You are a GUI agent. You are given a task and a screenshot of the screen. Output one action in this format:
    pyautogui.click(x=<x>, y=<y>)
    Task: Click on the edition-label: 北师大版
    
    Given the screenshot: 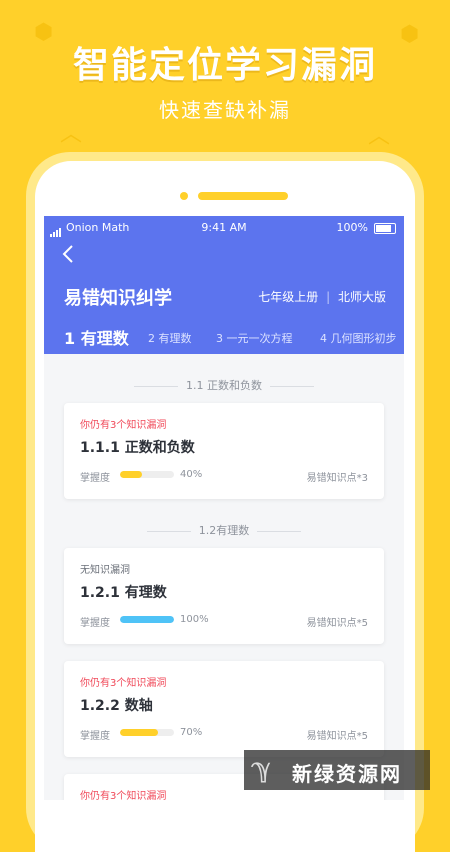 What is the action you would take?
    pyautogui.click(x=361, y=297)
    